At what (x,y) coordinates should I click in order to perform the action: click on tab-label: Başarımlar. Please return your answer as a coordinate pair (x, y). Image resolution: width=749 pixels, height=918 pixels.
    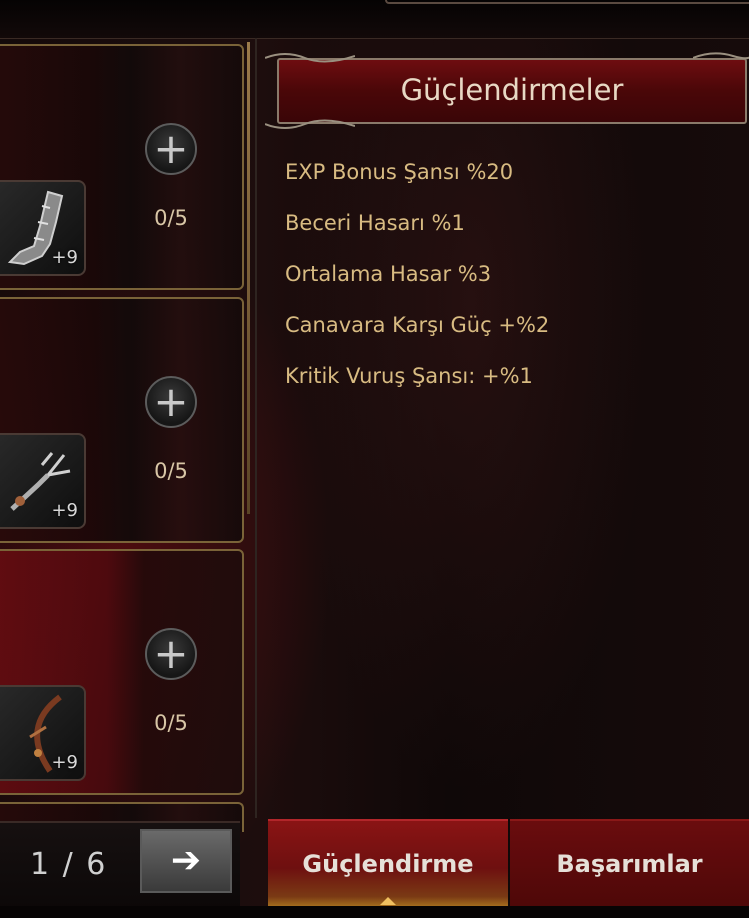
    Looking at the image, I should click on (629, 864).